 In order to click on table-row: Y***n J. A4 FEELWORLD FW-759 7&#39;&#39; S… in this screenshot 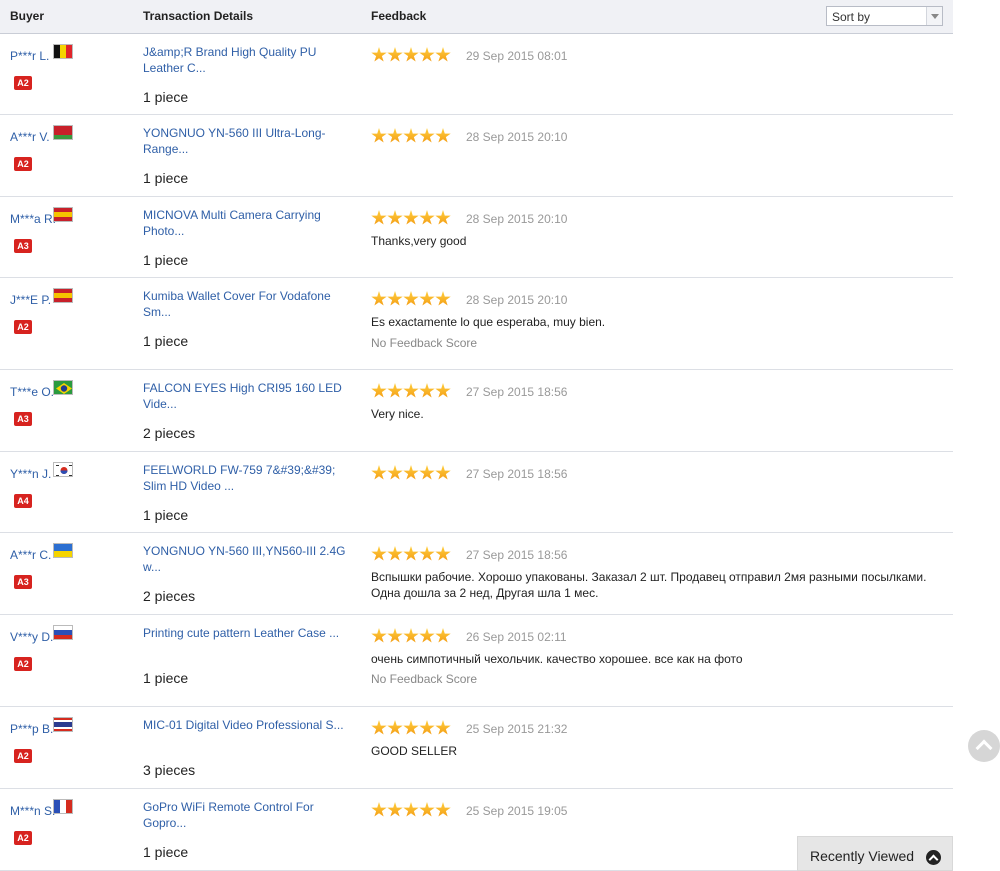, I will do `click(476, 492)`.